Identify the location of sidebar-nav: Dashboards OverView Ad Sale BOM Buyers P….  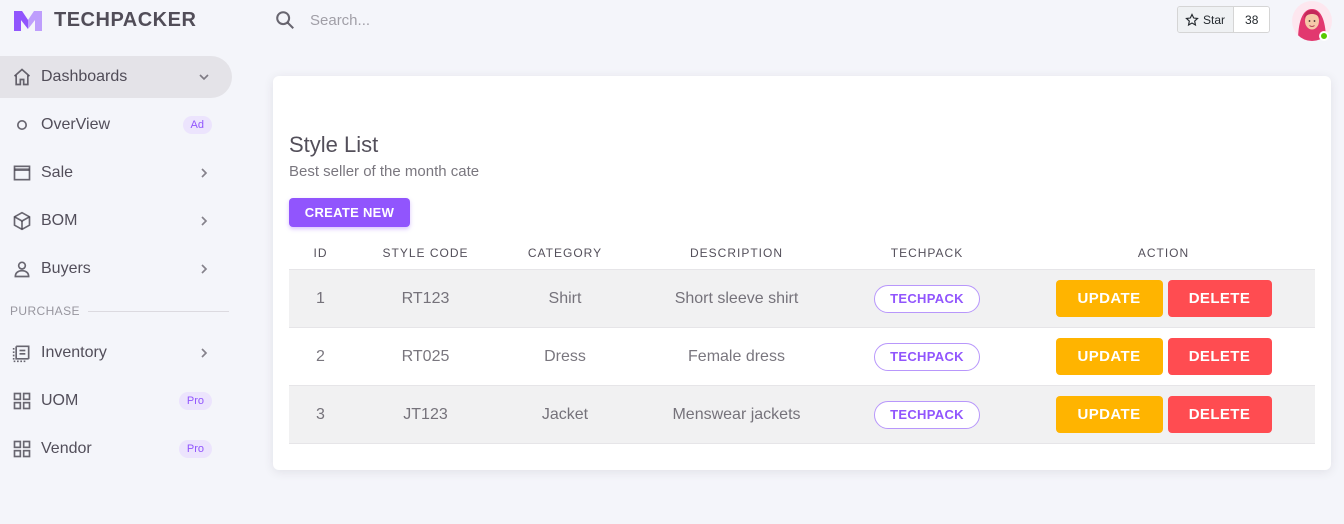
(116, 266).